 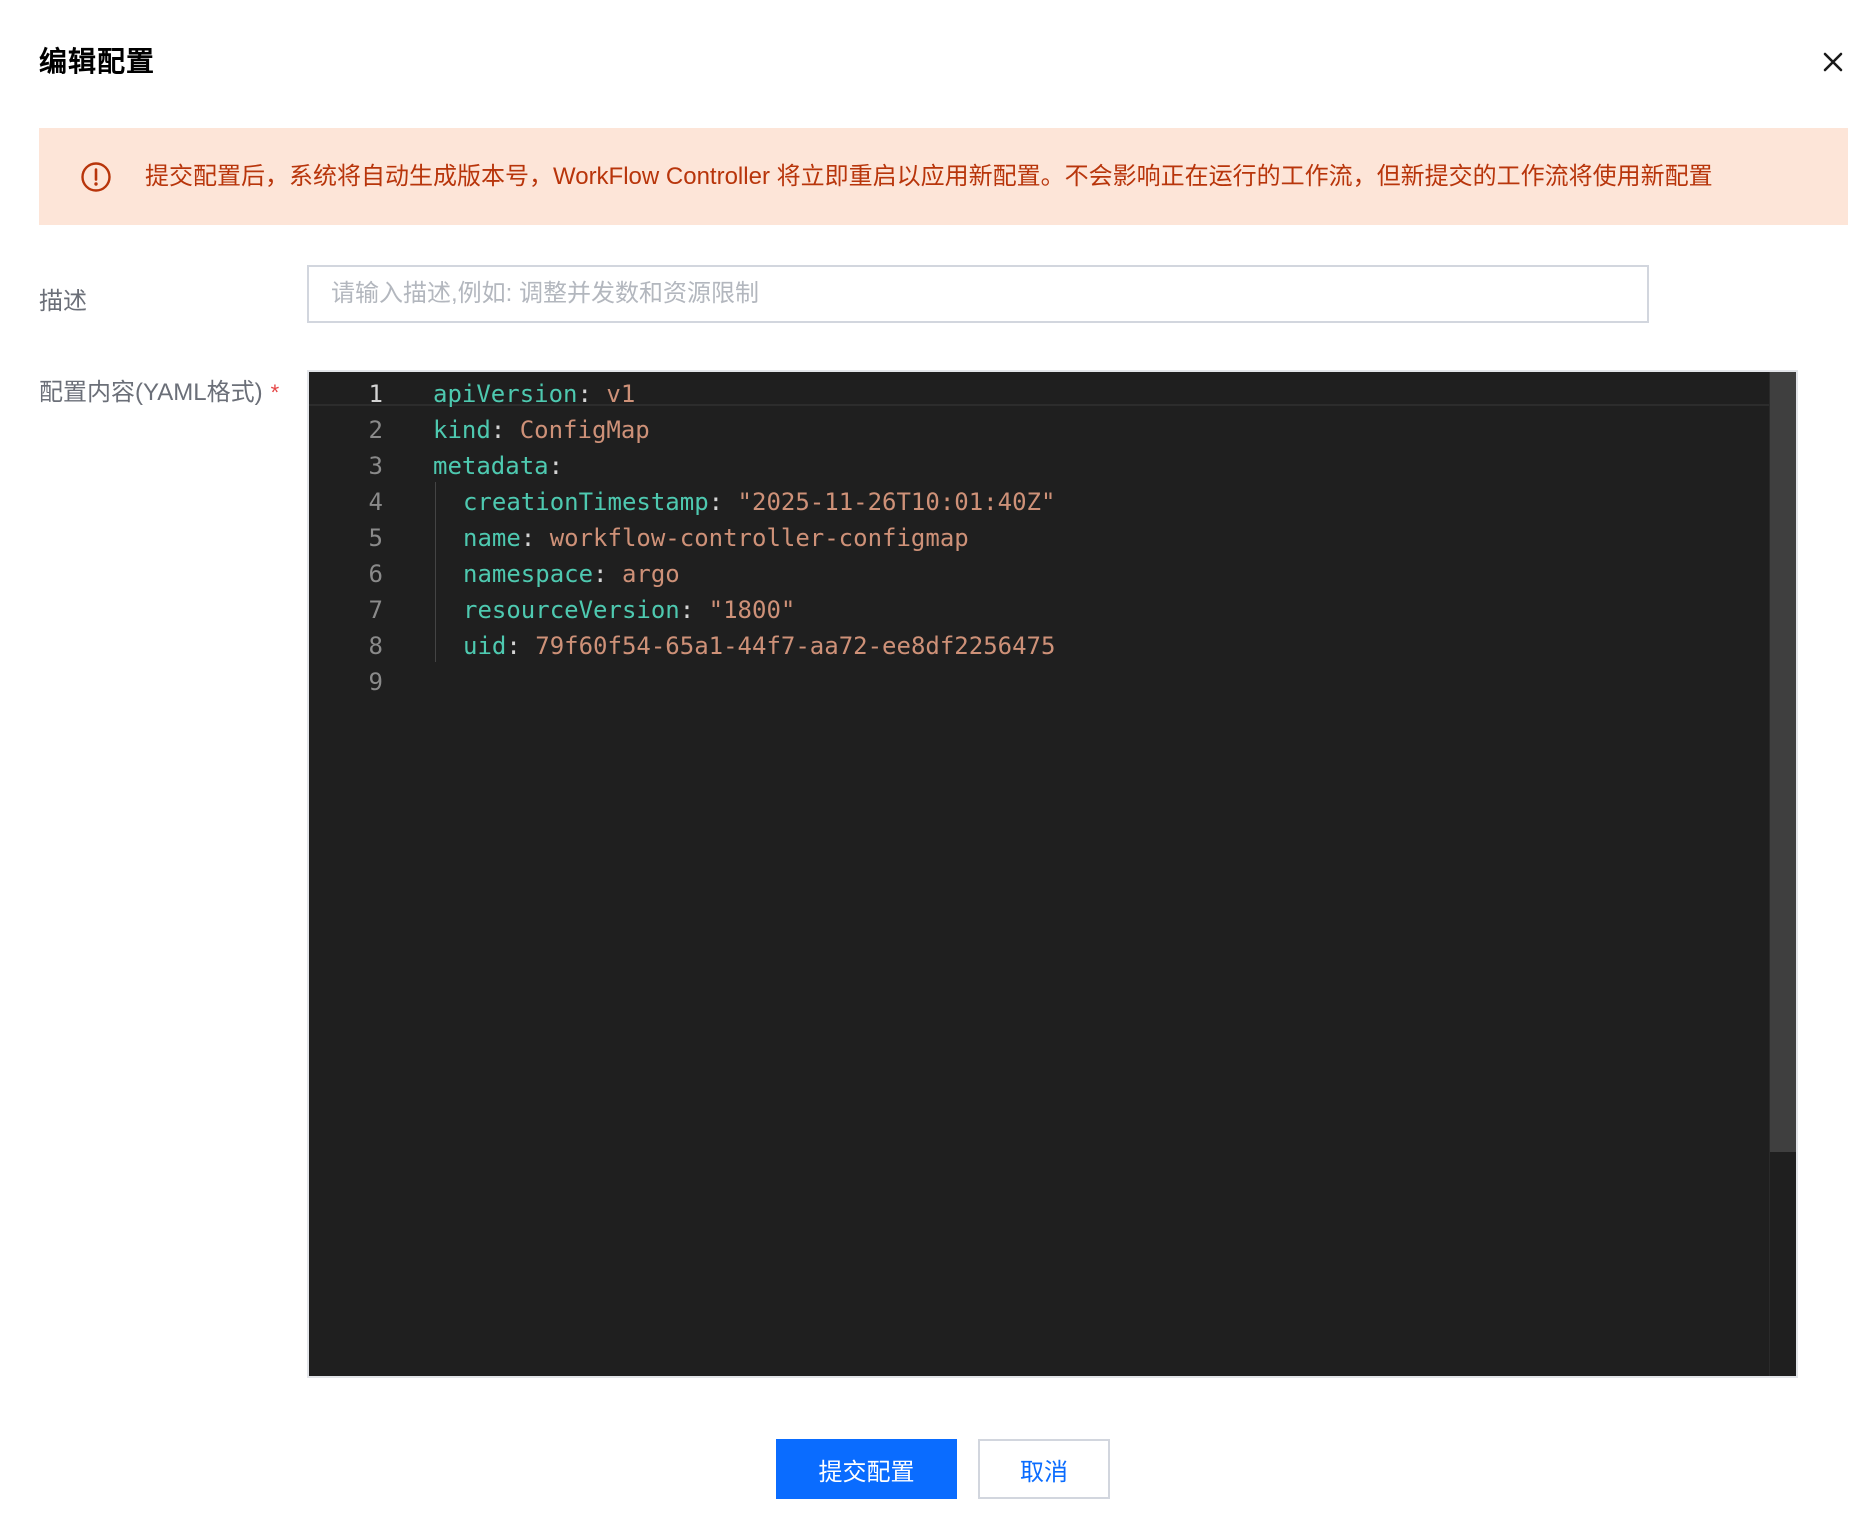 What do you see at coordinates (1044, 1469) in the screenshot?
I see `cancel-button: 取消` at bounding box center [1044, 1469].